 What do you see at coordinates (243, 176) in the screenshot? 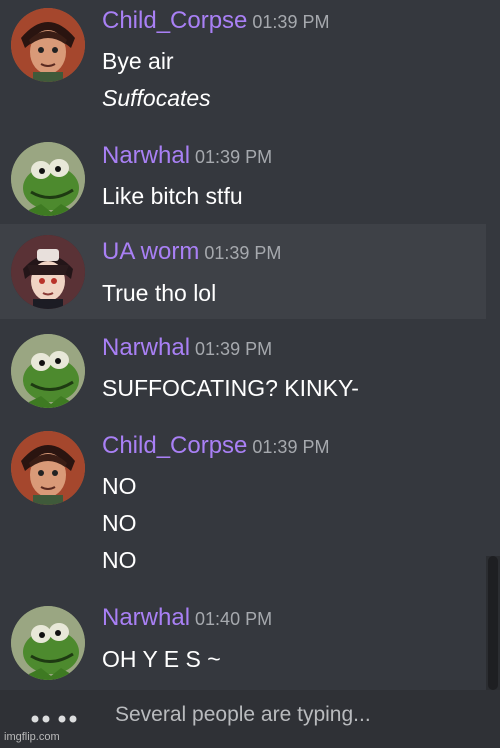
I see `message: Narwhal 01:39 PM Like bitch stfu` at bounding box center [243, 176].